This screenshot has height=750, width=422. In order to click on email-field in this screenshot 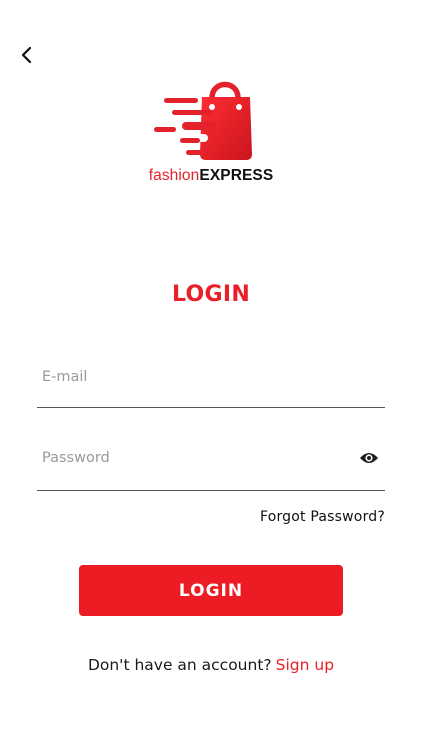, I will do `click(211, 385)`.